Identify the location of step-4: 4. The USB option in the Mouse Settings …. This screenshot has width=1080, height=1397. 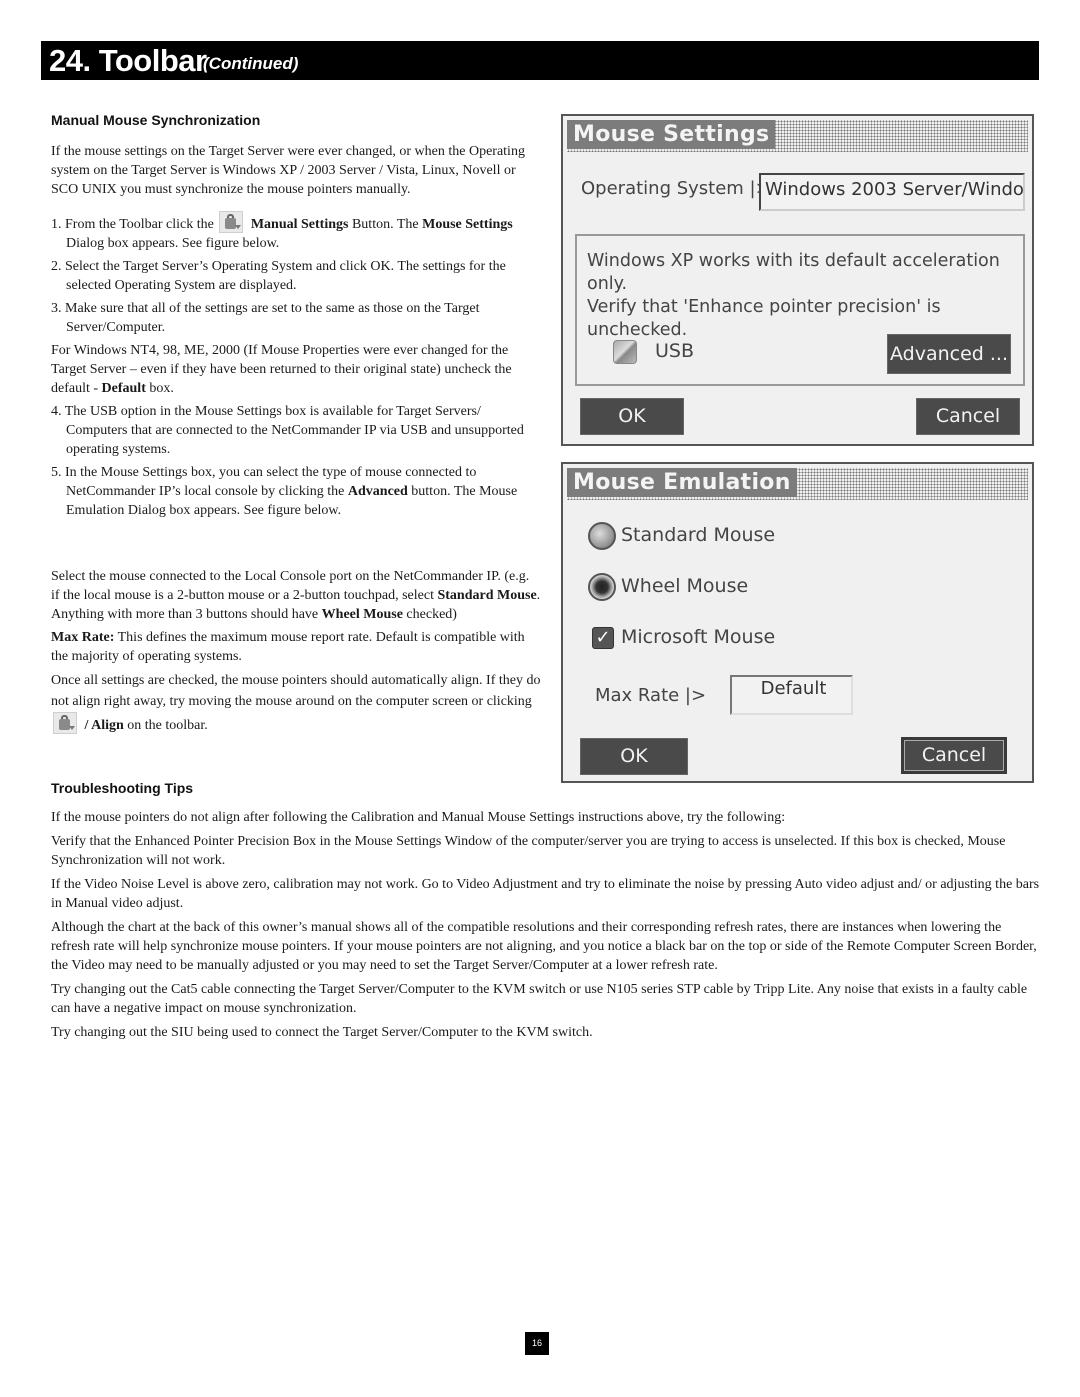
(287, 430).